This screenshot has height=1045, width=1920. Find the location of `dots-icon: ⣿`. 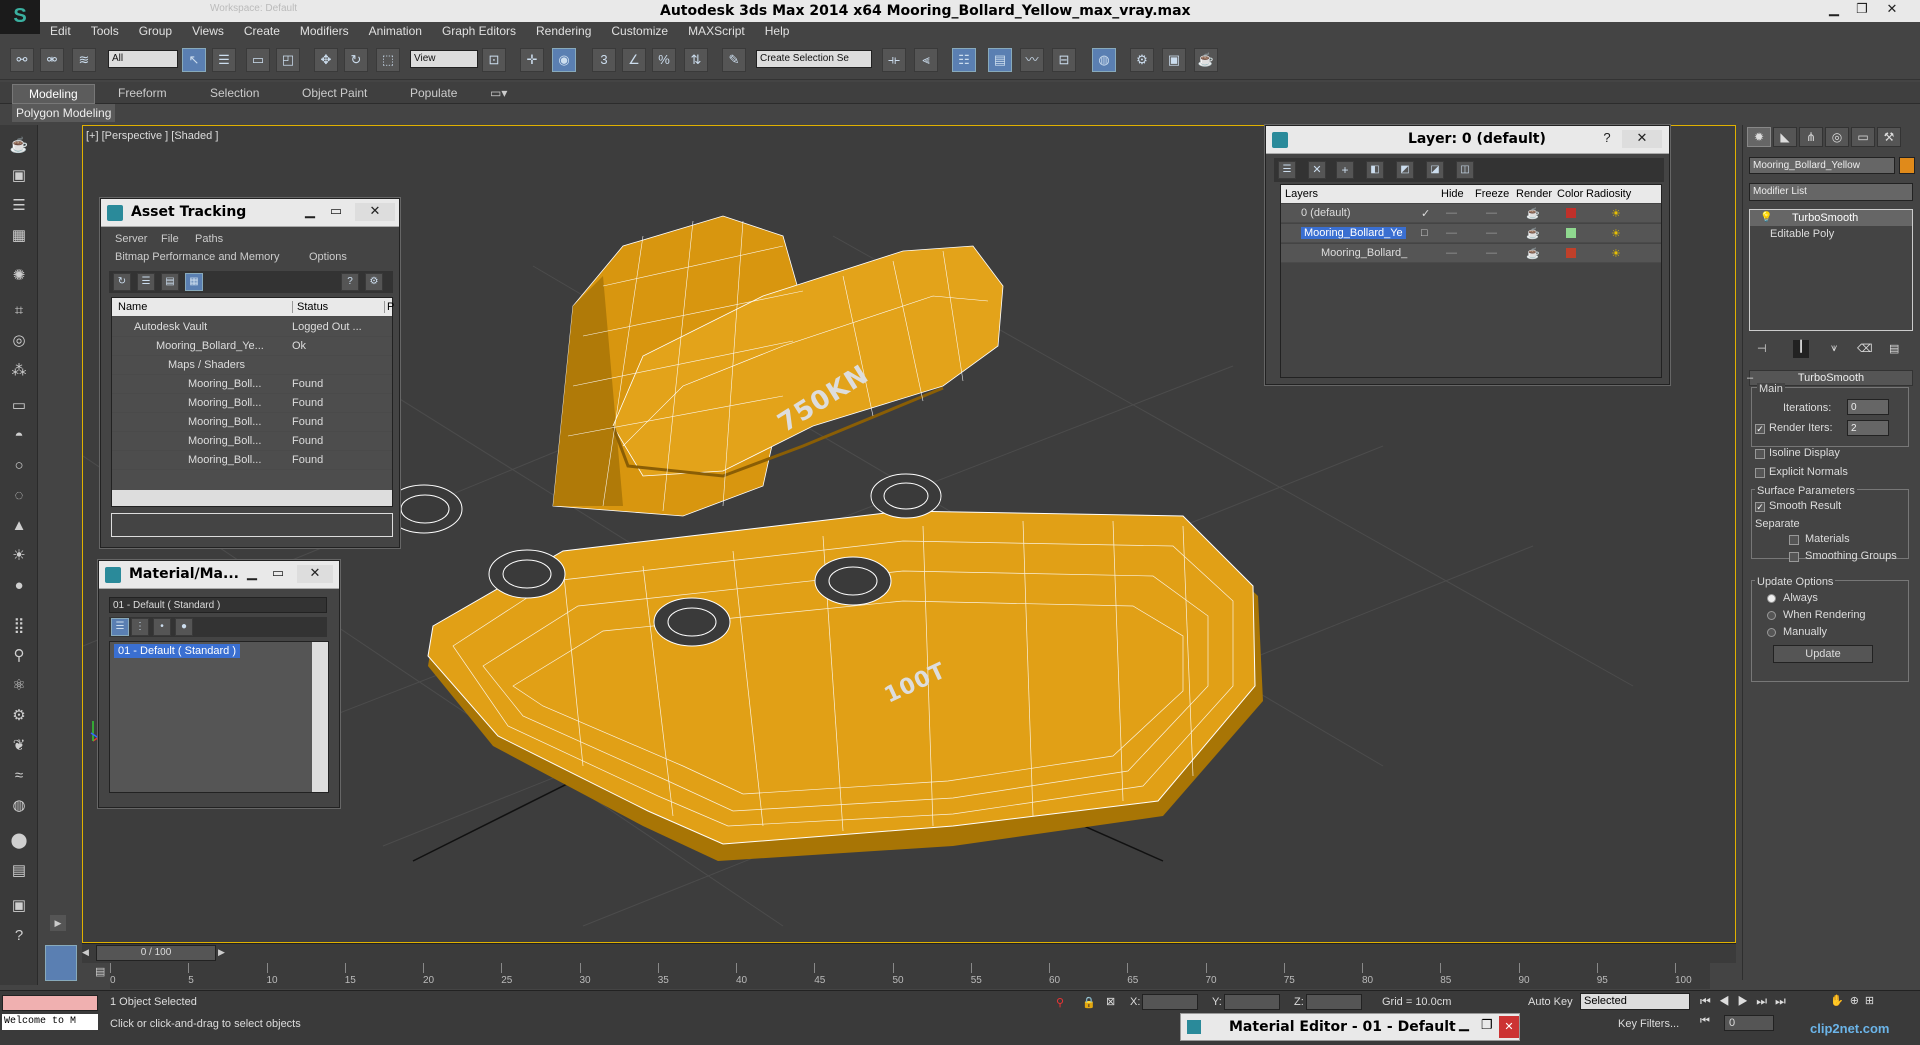

dots-icon: ⣿ is located at coordinates (19, 626).